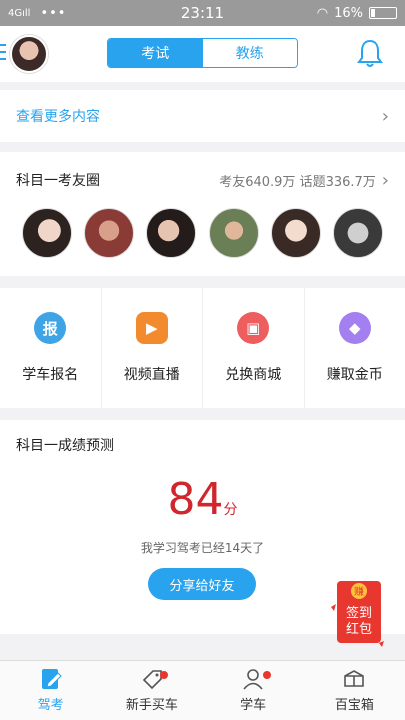 This screenshot has width=405, height=720. What do you see at coordinates (359, 591) in the screenshot?
I see `red-packet-earn: 赚` at bounding box center [359, 591].